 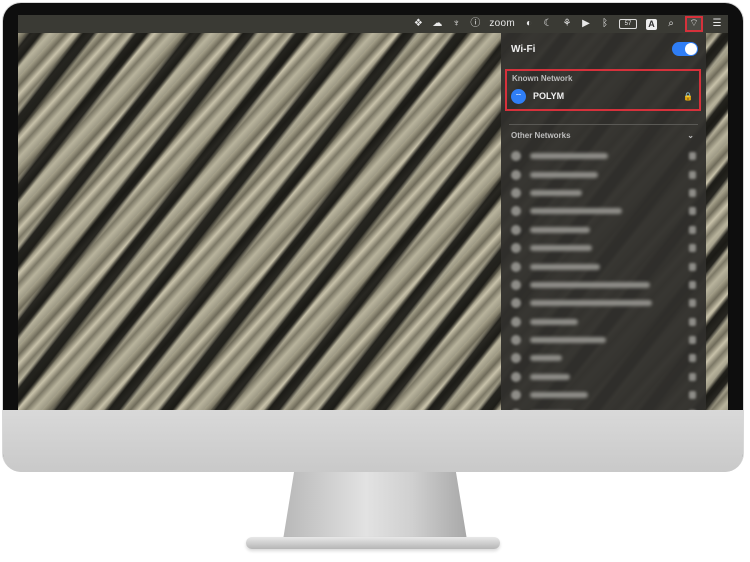 I want to click on menu-bar: ❖ ☁ ♆ ⓘ zoom ◐ ☾ ⚘ ▶ ᛒ 57 A ⌕ ⌔ ☰, so click(x=373, y=24).